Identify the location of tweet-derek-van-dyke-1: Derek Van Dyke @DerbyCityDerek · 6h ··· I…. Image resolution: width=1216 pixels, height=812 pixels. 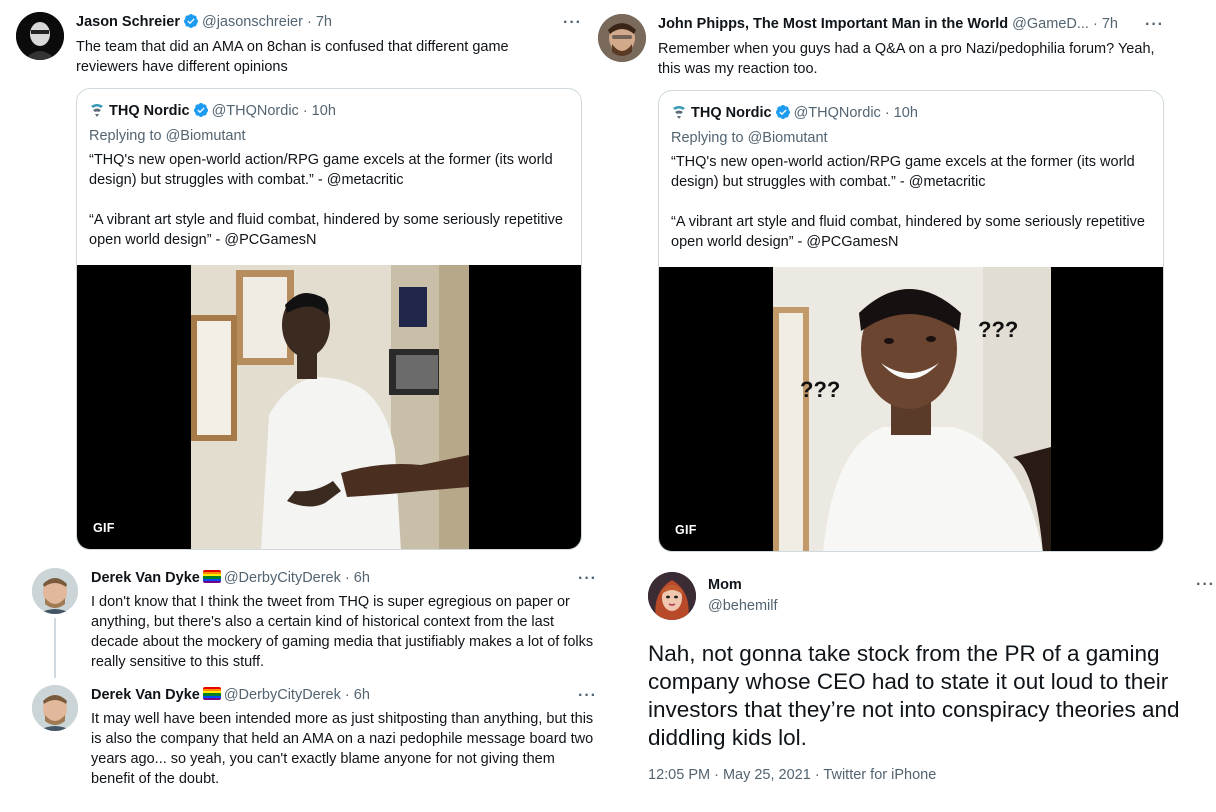
(300, 621).